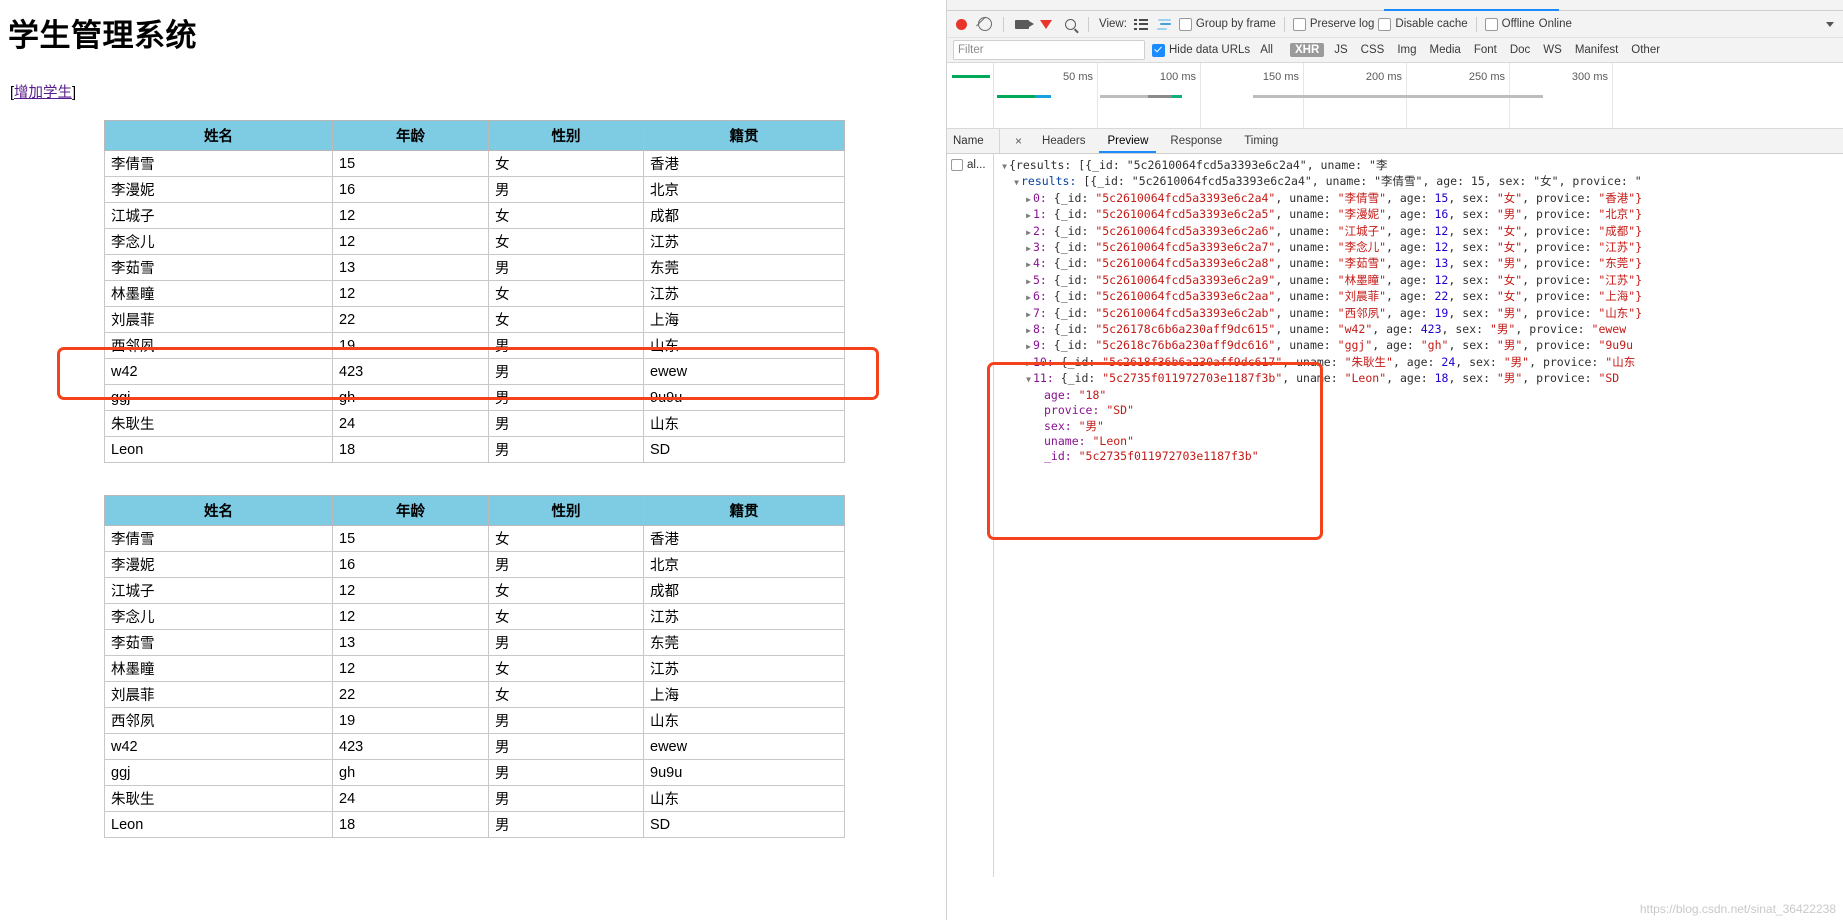 The height and width of the screenshot is (920, 1843). I want to click on filter-type-manifest: Manifest, so click(1596, 50).